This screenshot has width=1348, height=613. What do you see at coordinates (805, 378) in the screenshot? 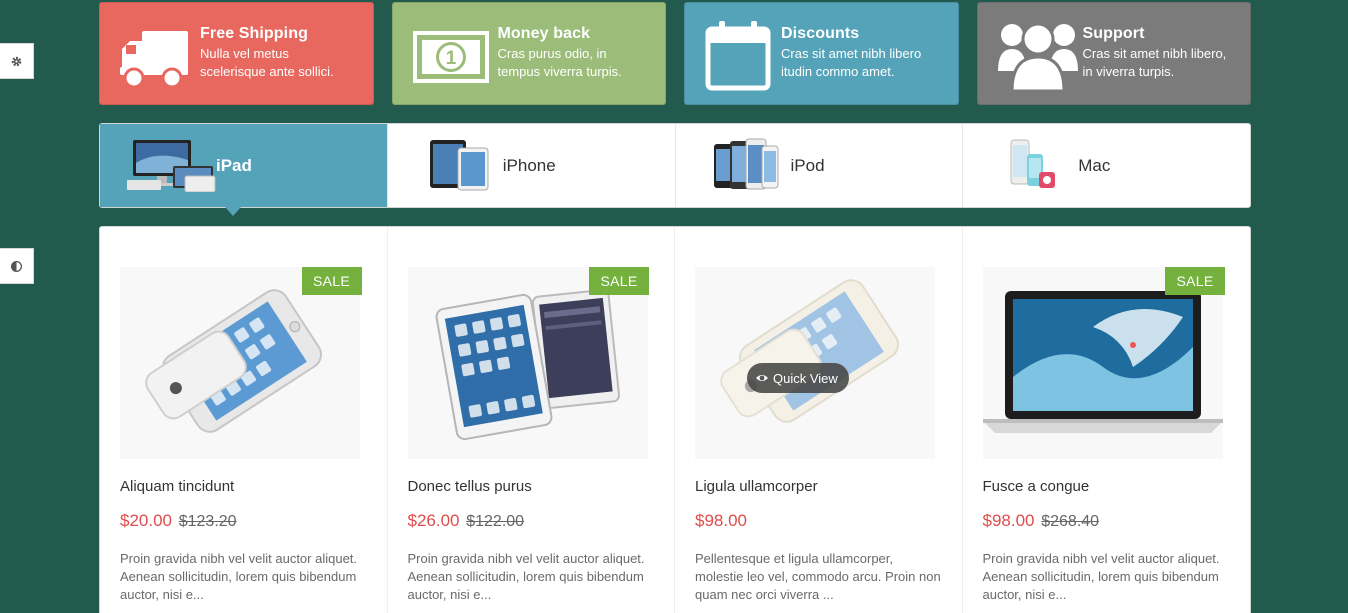
I see `quick-view-label: Quick View` at bounding box center [805, 378].